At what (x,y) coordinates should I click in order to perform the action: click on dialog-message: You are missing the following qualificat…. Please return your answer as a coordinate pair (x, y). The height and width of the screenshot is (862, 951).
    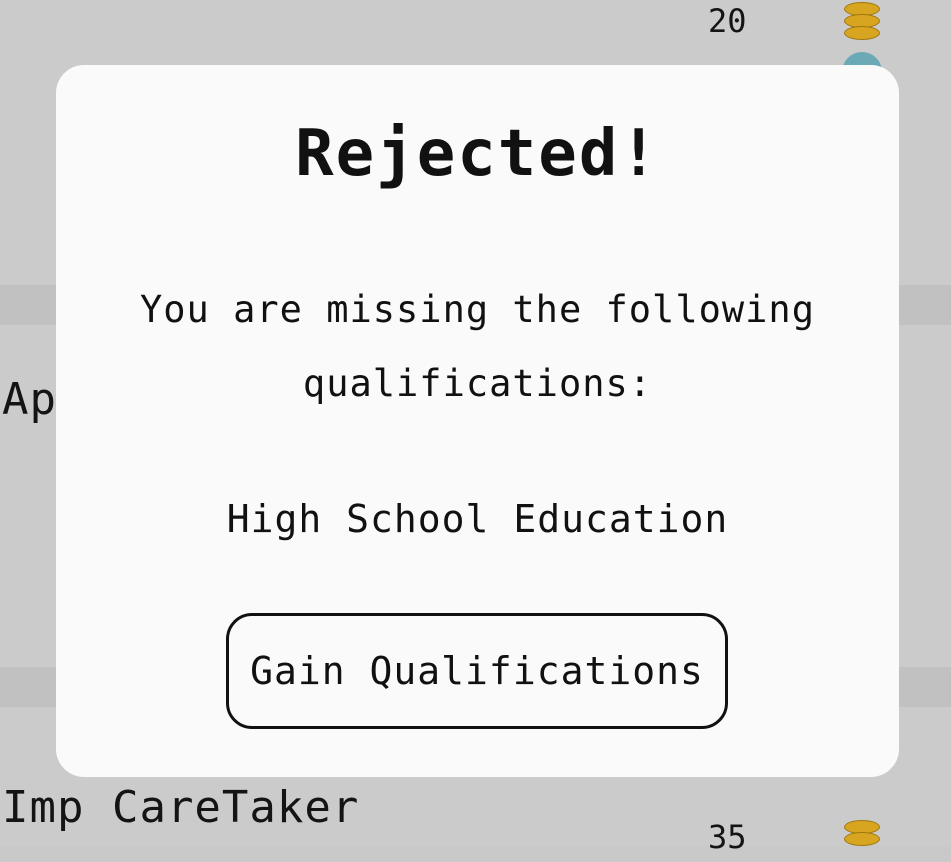
    Looking at the image, I should click on (477, 346).